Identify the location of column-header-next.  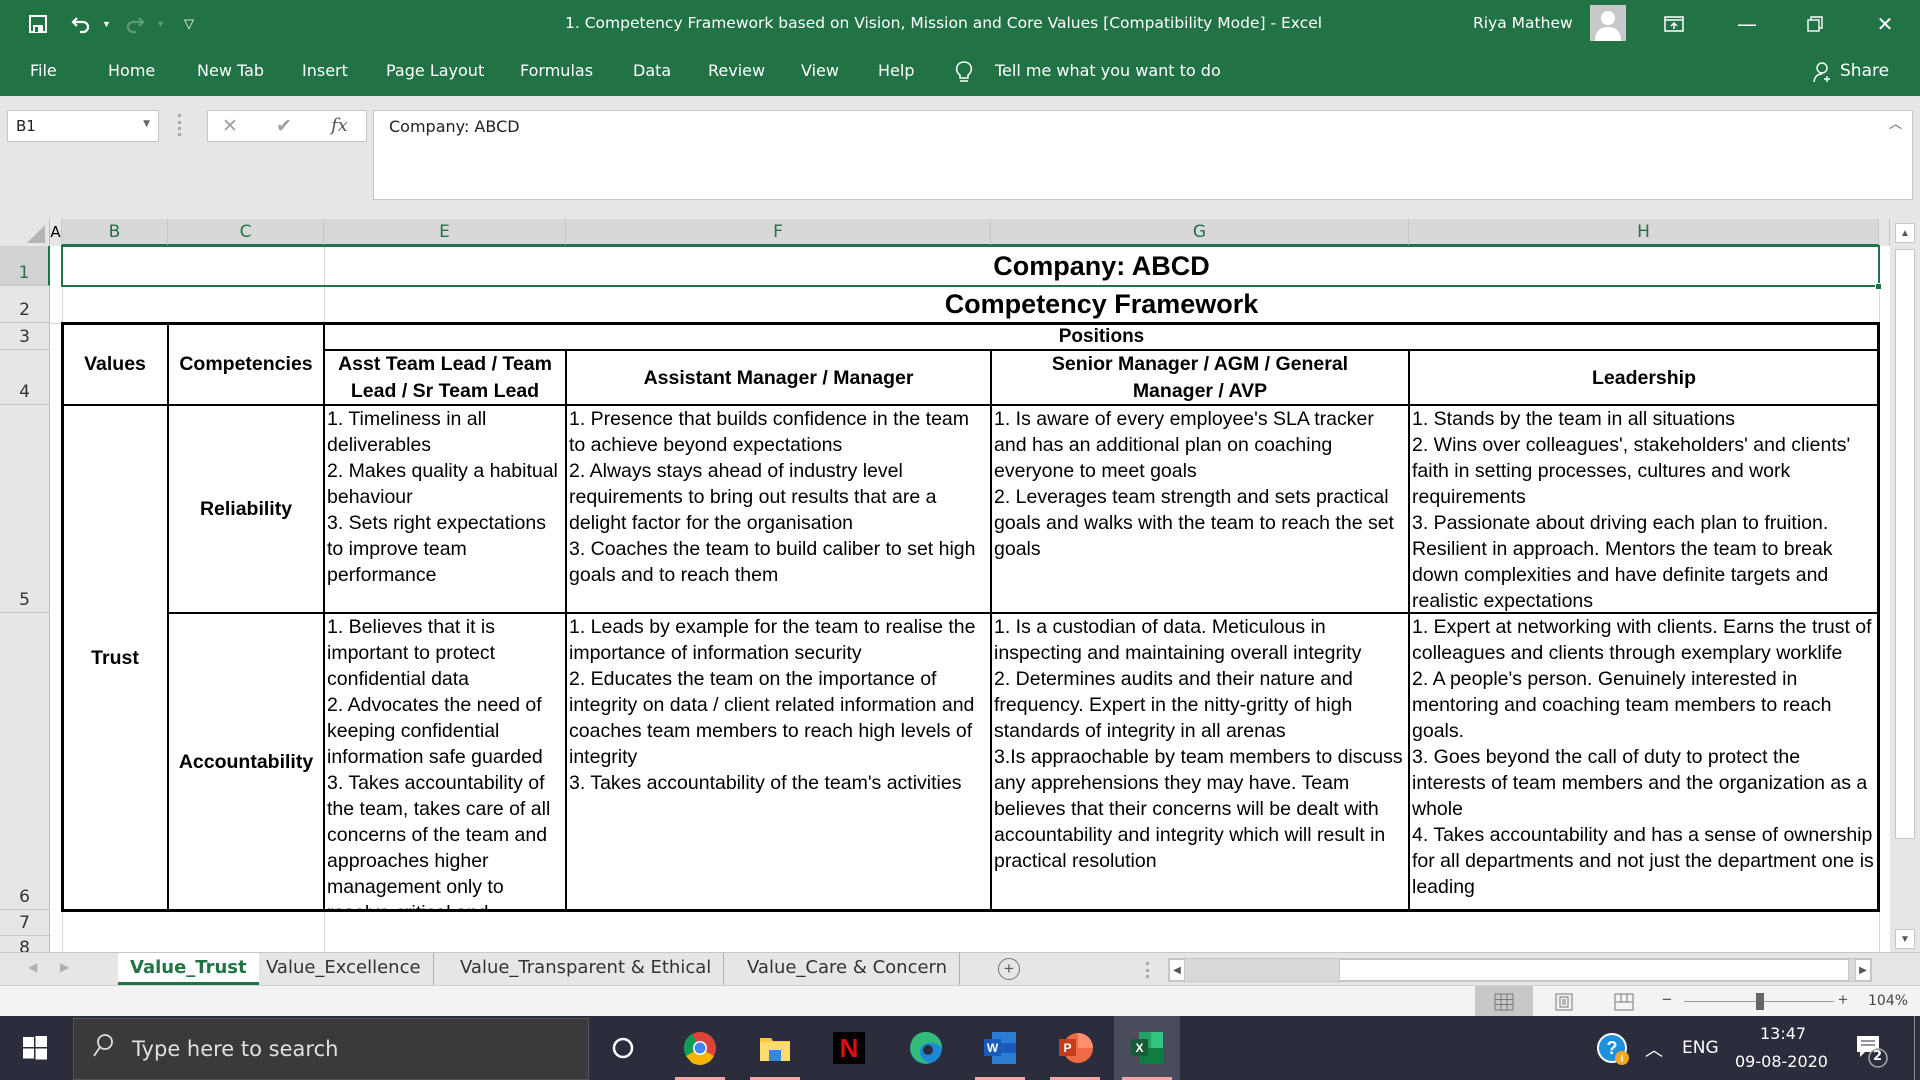
(1884, 232).